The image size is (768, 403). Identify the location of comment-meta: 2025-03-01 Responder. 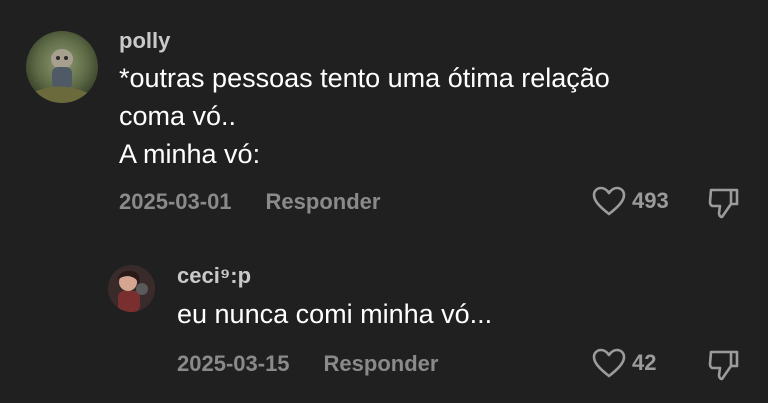
(249, 202).